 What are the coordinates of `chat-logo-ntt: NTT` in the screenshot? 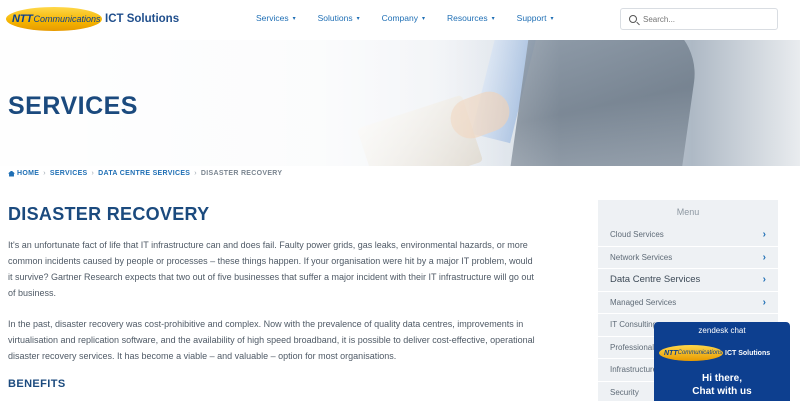 It's located at (671, 353).